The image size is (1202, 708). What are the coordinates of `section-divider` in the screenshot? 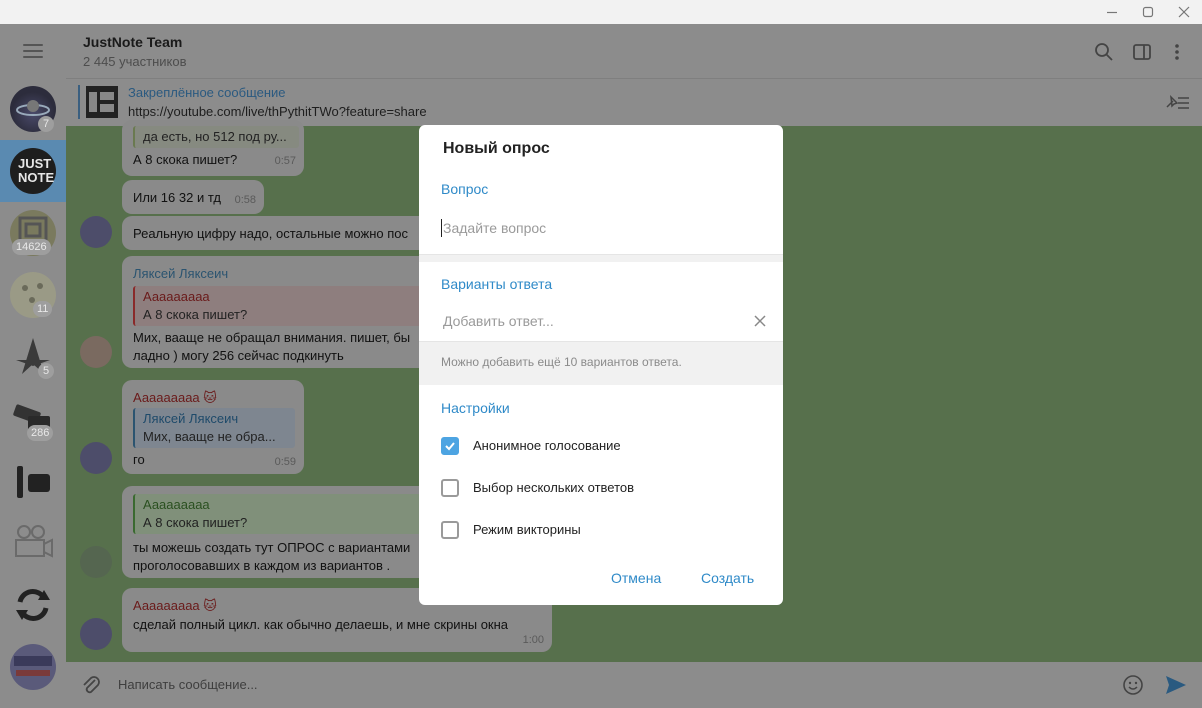 It's located at (601, 258).